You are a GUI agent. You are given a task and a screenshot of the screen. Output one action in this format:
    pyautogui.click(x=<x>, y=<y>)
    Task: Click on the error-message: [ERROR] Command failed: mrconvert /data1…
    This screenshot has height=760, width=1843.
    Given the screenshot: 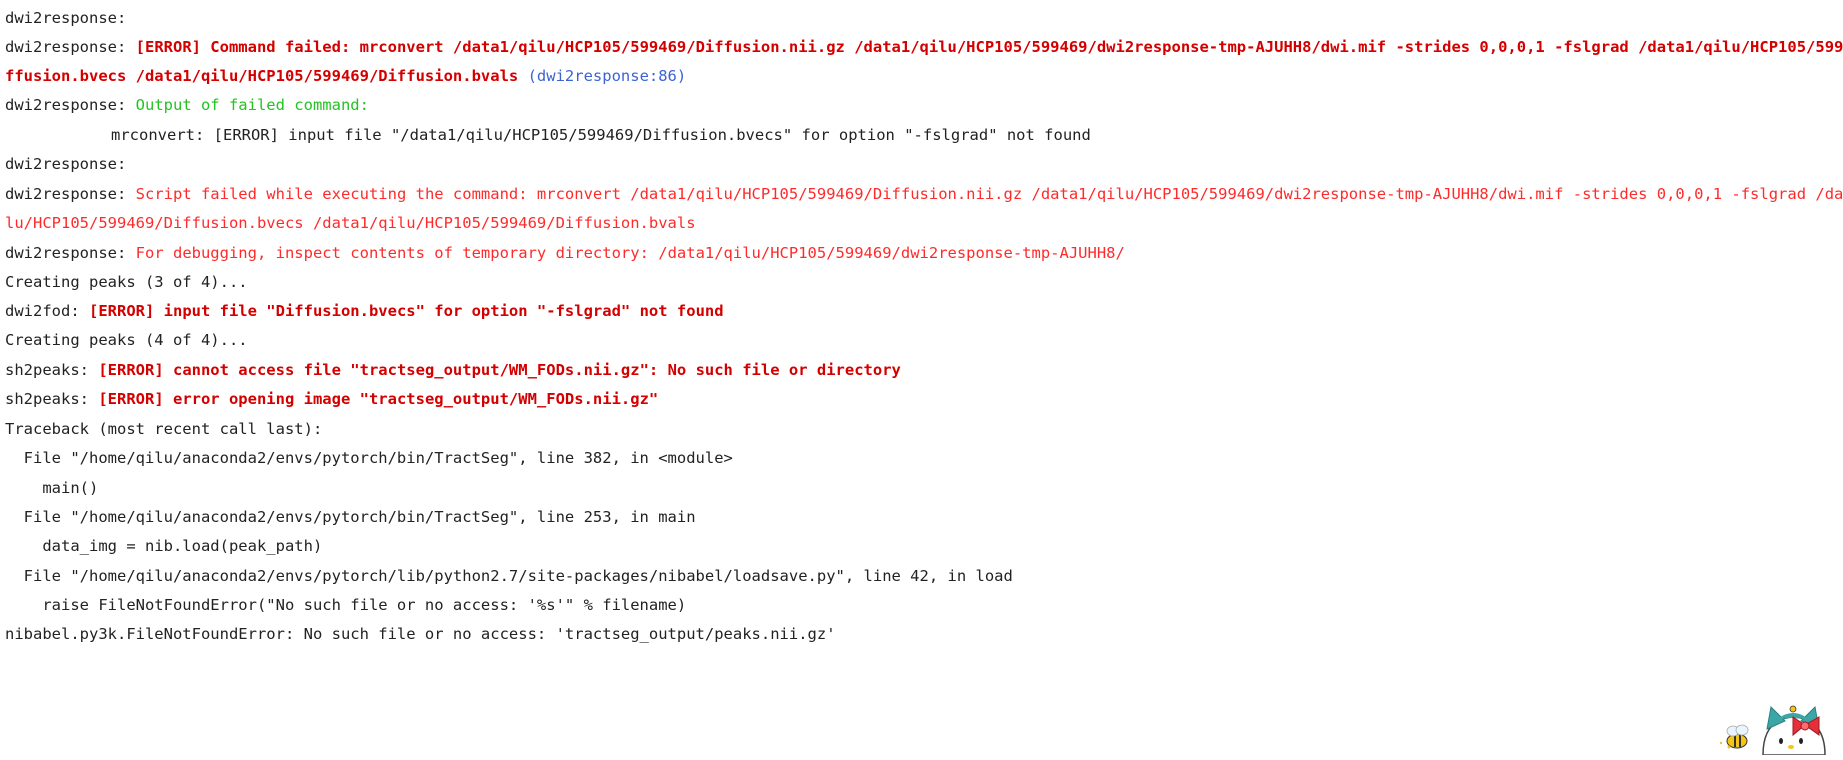 What is the action you would take?
    pyautogui.click(x=989, y=47)
    